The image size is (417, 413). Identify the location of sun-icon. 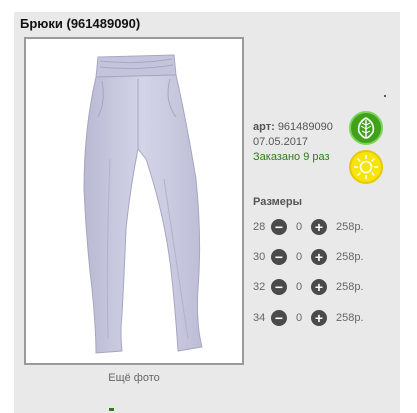
(366, 167).